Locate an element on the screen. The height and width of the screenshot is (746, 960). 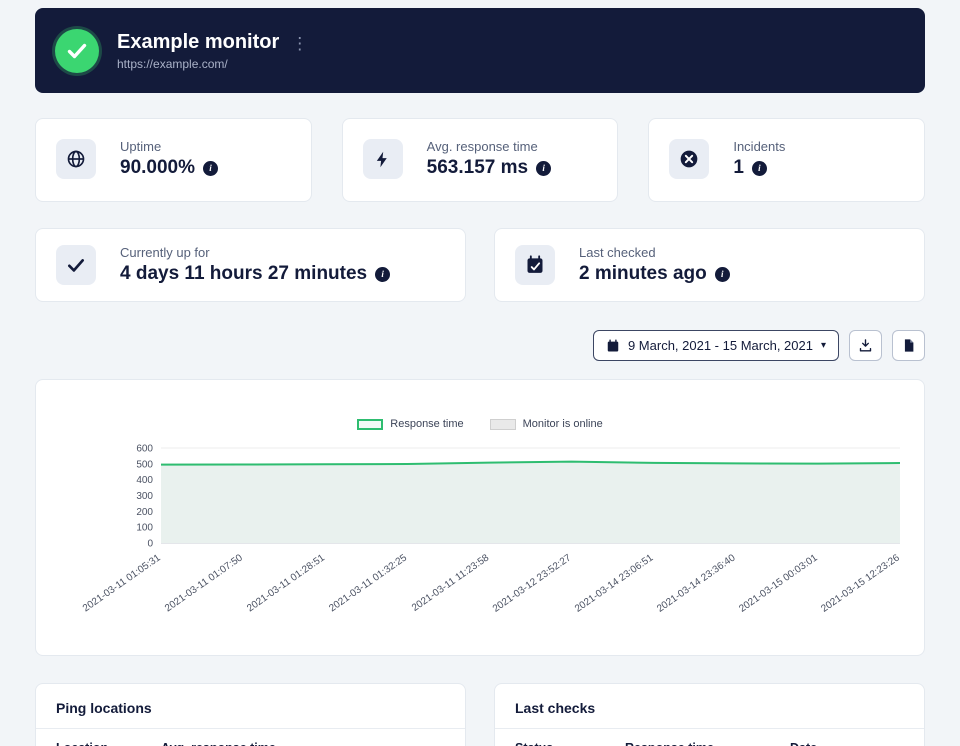
column-header: Date is located at coordinates (847, 743).